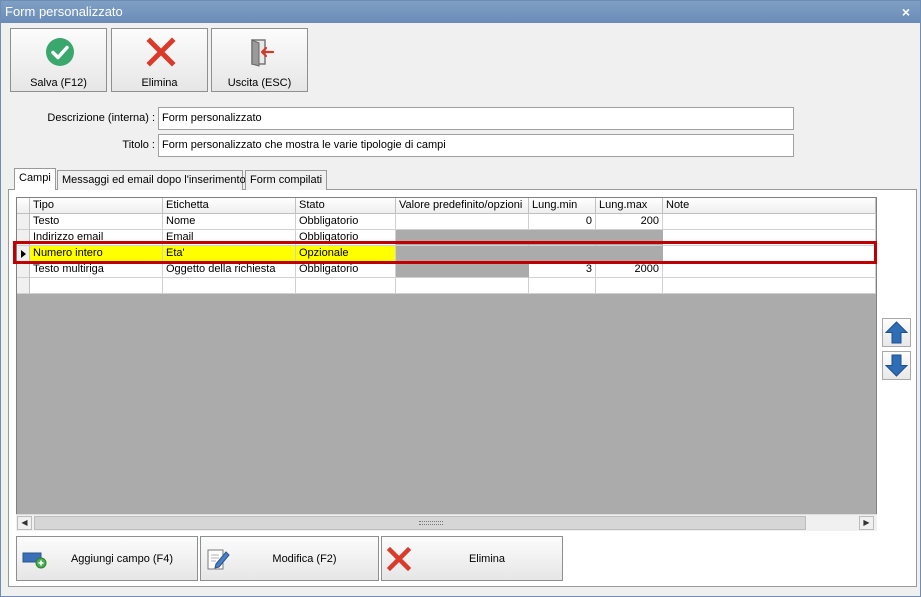 This screenshot has height=597, width=921. I want to click on horizontal-scrollbar: ◀ ▶, so click(446, 522).